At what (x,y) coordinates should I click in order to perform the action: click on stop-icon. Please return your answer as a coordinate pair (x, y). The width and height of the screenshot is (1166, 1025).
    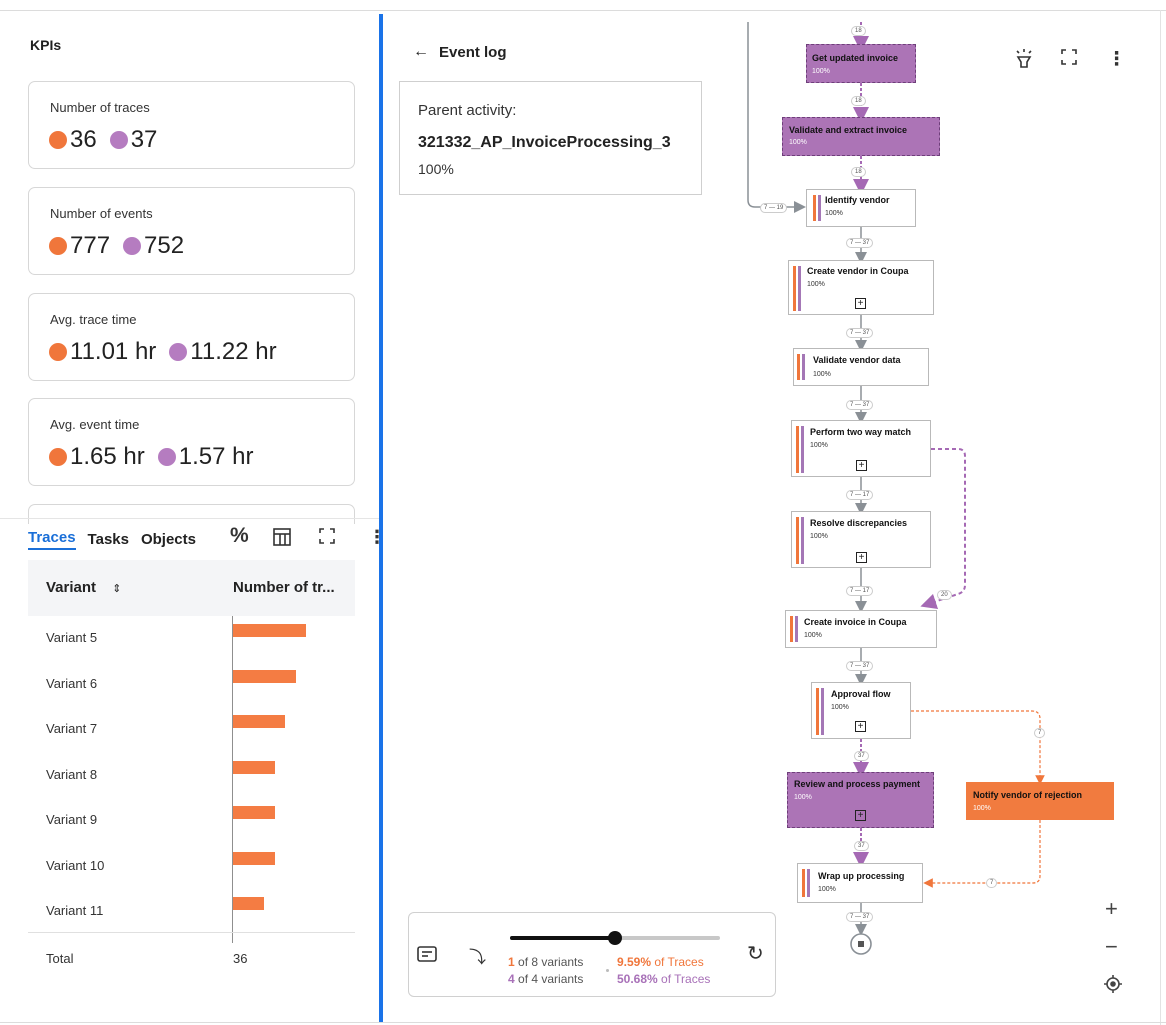
    Looking at the image, I should click on (861, 944).